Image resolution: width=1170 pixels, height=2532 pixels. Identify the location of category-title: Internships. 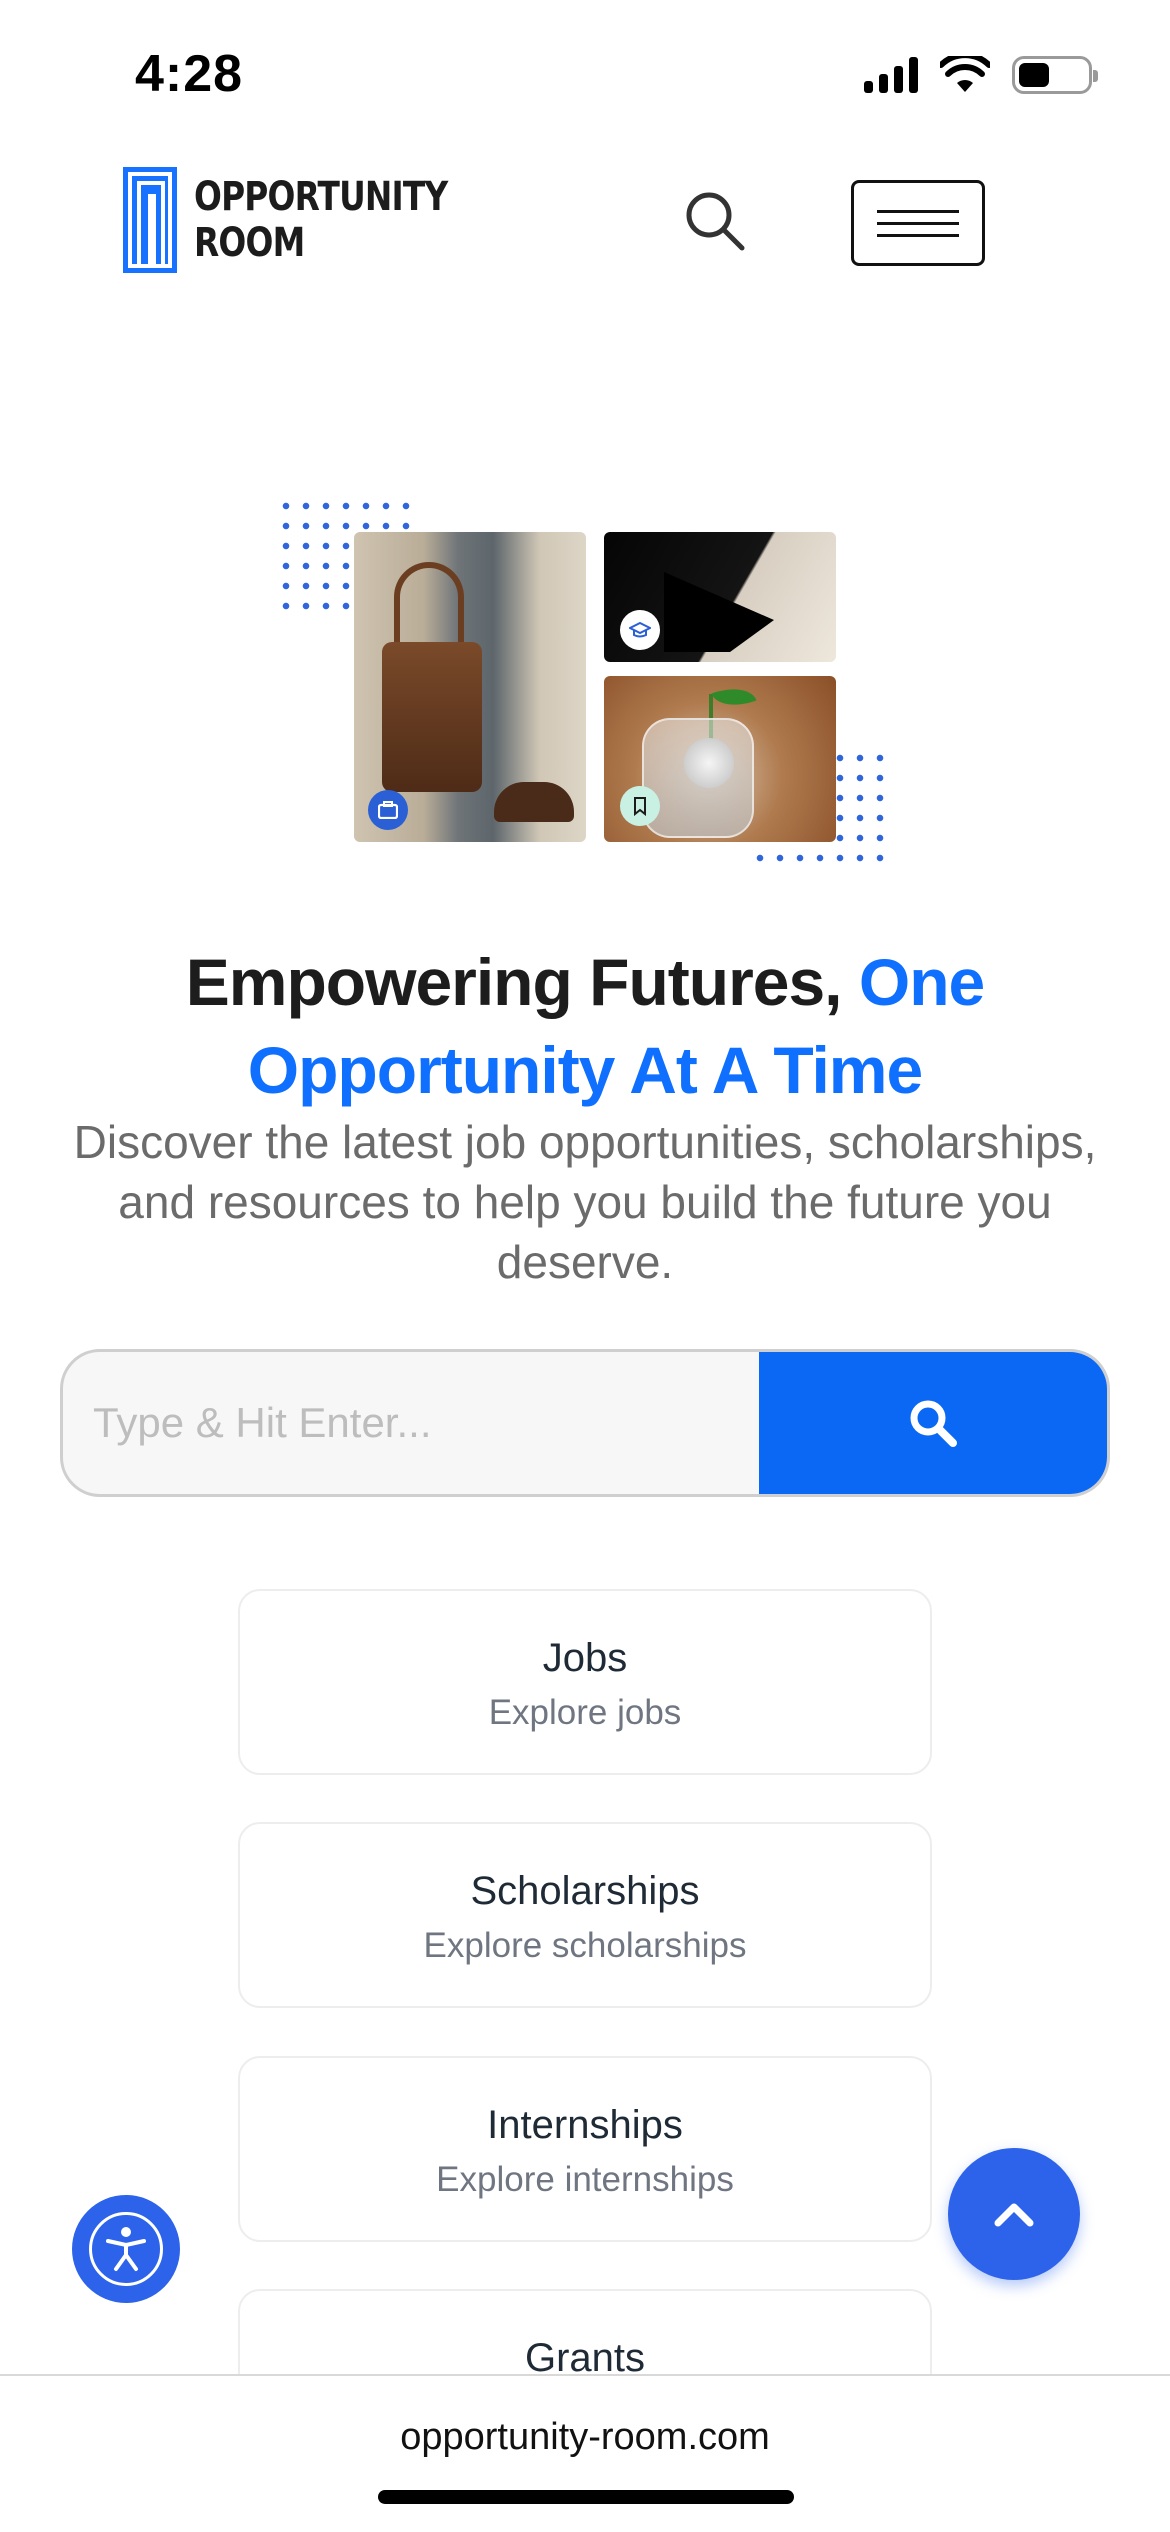
(585, 2125).